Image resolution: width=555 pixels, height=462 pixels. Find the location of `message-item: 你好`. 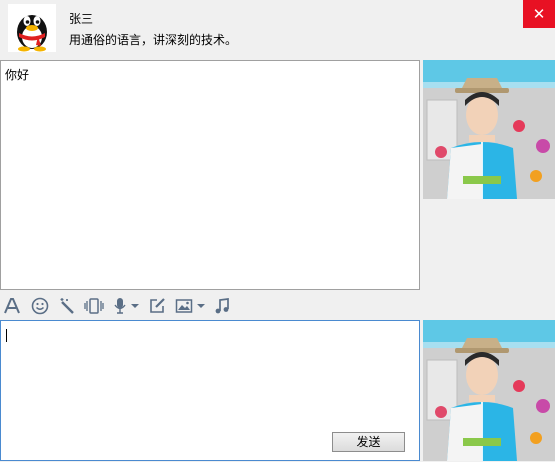

message-item: 你好 is located at coordinates (17, 75).